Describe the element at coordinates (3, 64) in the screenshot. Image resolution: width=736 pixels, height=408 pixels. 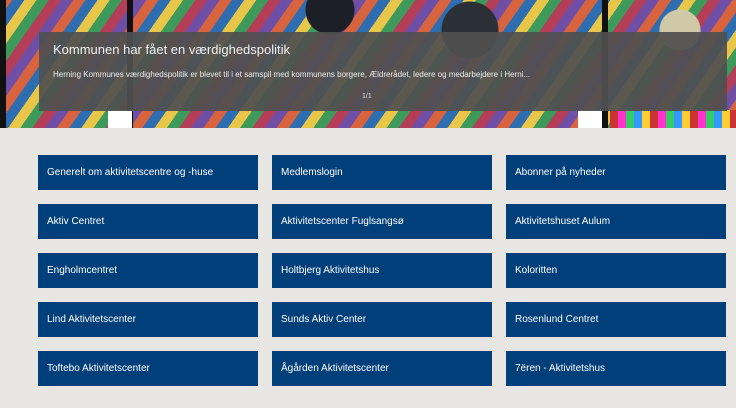
I see `photo-frame-post` at that location.